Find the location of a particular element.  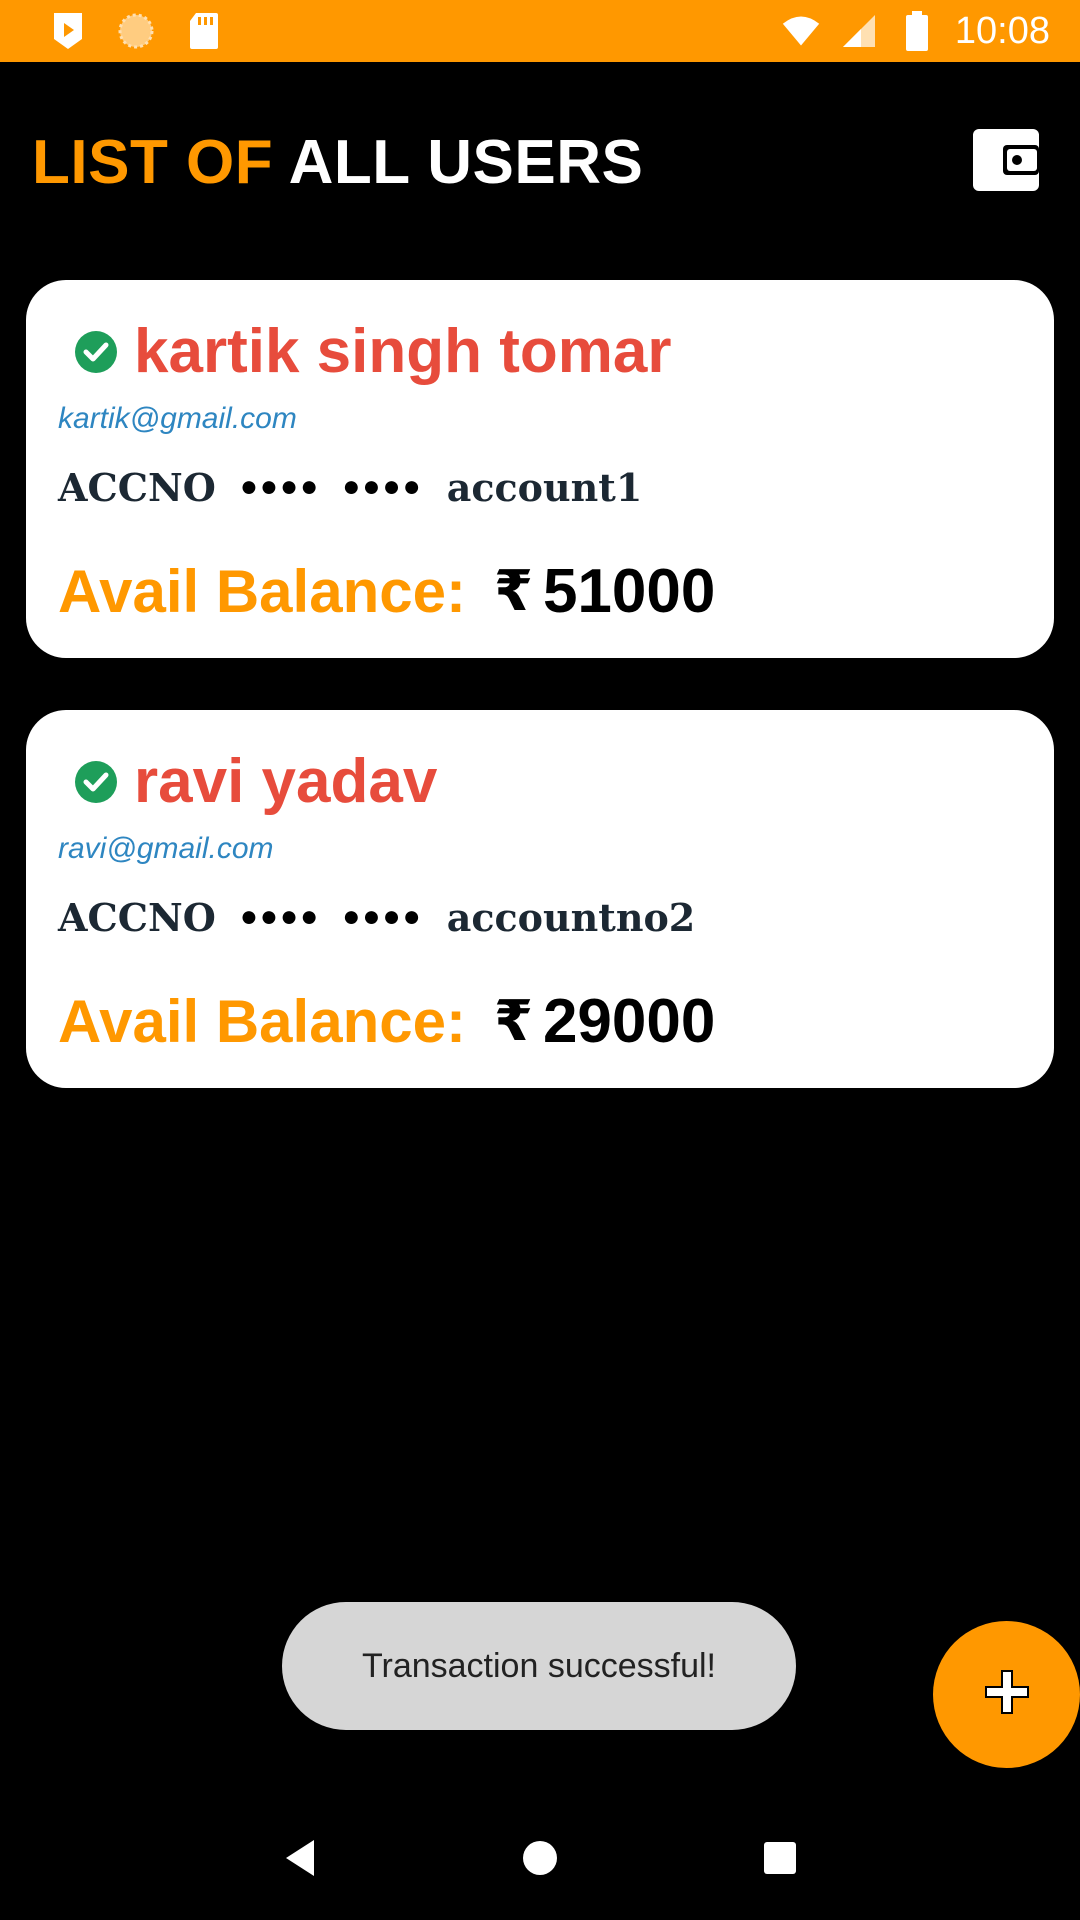

signal-icon is located at coordinates (859, 31).